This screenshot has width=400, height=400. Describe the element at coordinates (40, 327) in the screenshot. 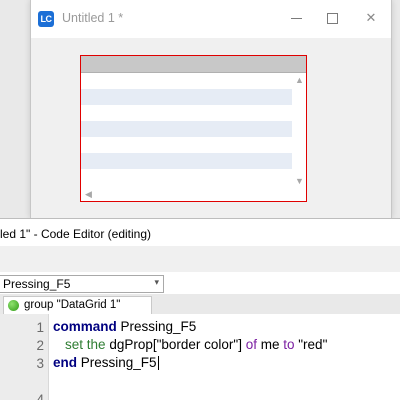

I see `line-number: 1` at that location.